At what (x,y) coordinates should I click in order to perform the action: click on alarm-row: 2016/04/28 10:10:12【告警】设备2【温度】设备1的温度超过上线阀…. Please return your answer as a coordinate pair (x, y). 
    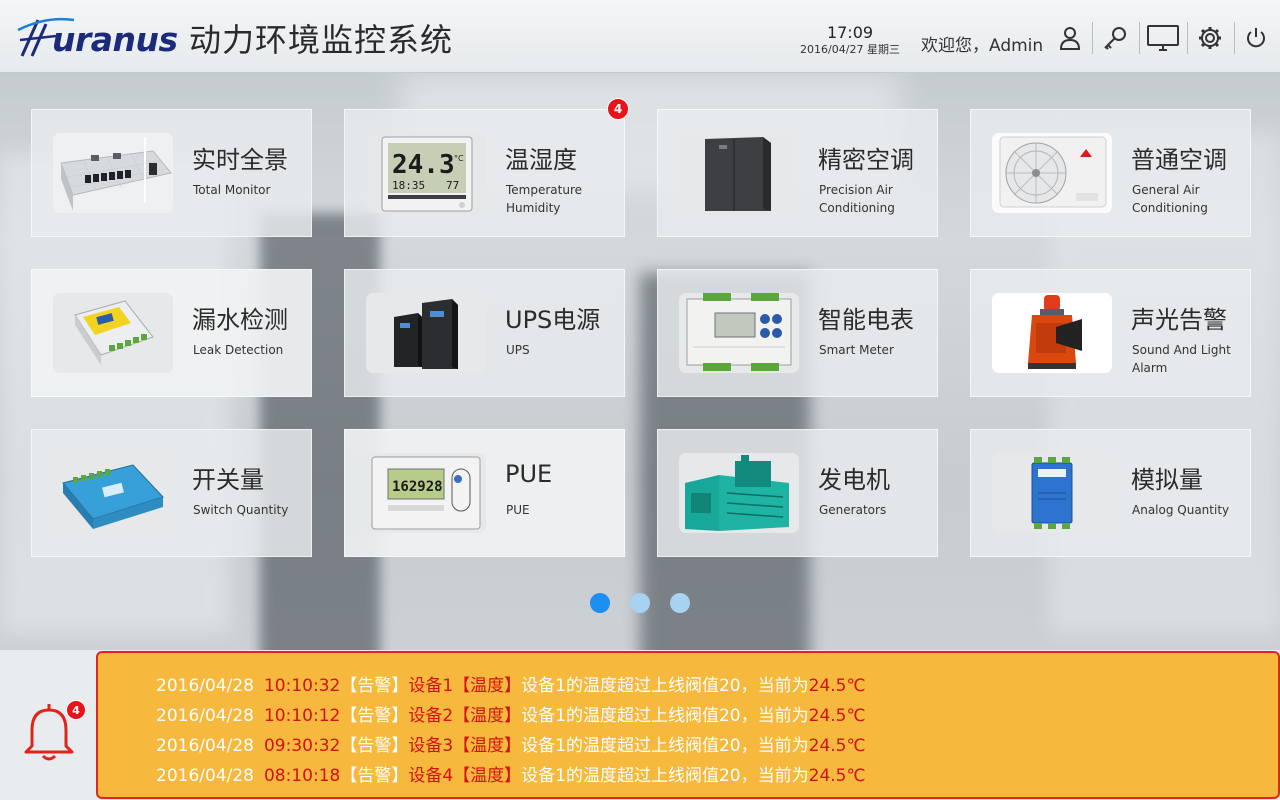
    Looking at the image, I should click on (511, 716).